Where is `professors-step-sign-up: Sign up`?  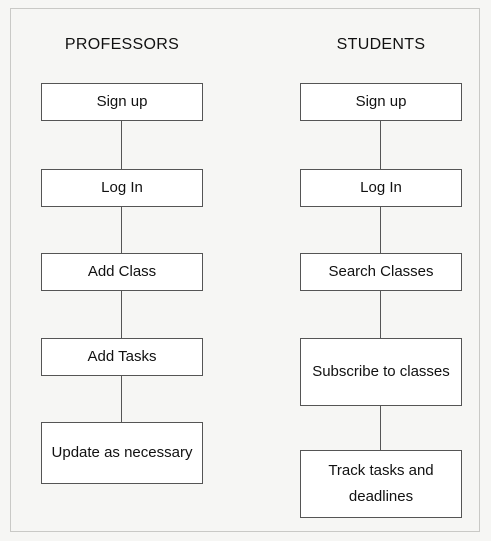
professors-step-sign-up: Sign up is located at coordinates (122, 102).